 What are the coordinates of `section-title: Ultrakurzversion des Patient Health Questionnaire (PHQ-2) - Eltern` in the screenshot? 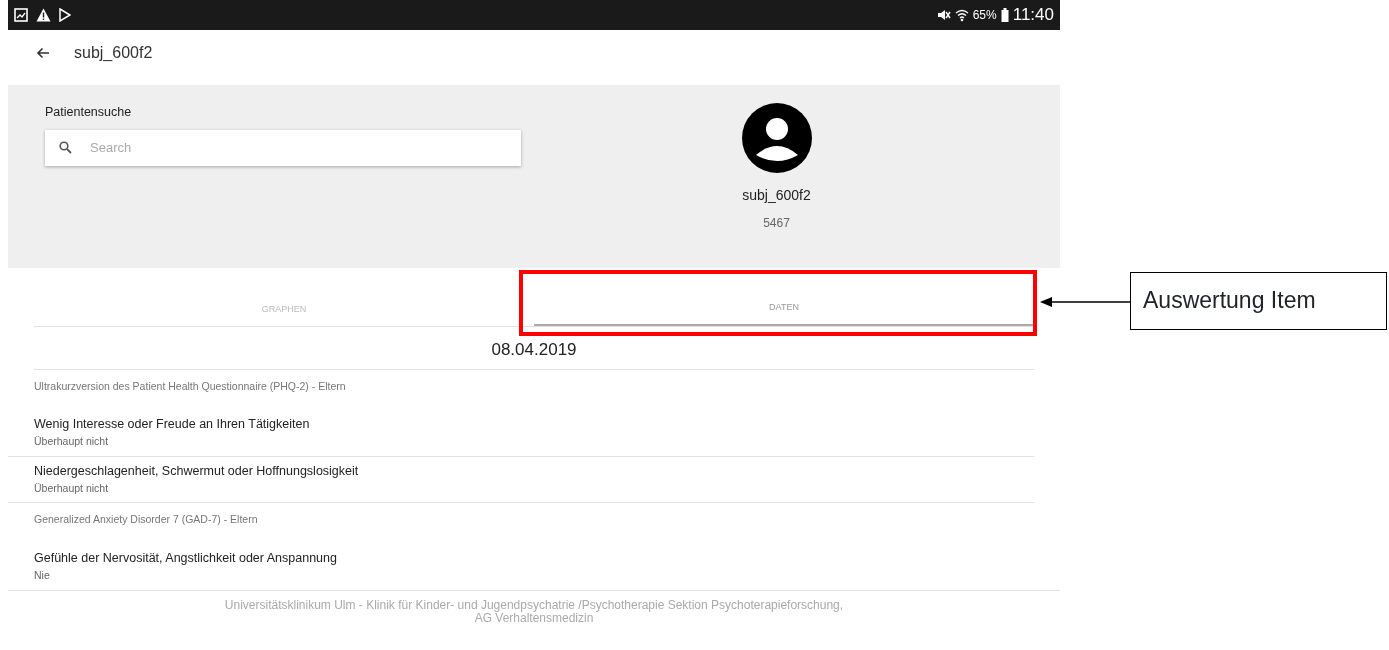 It's located at (190, 385).